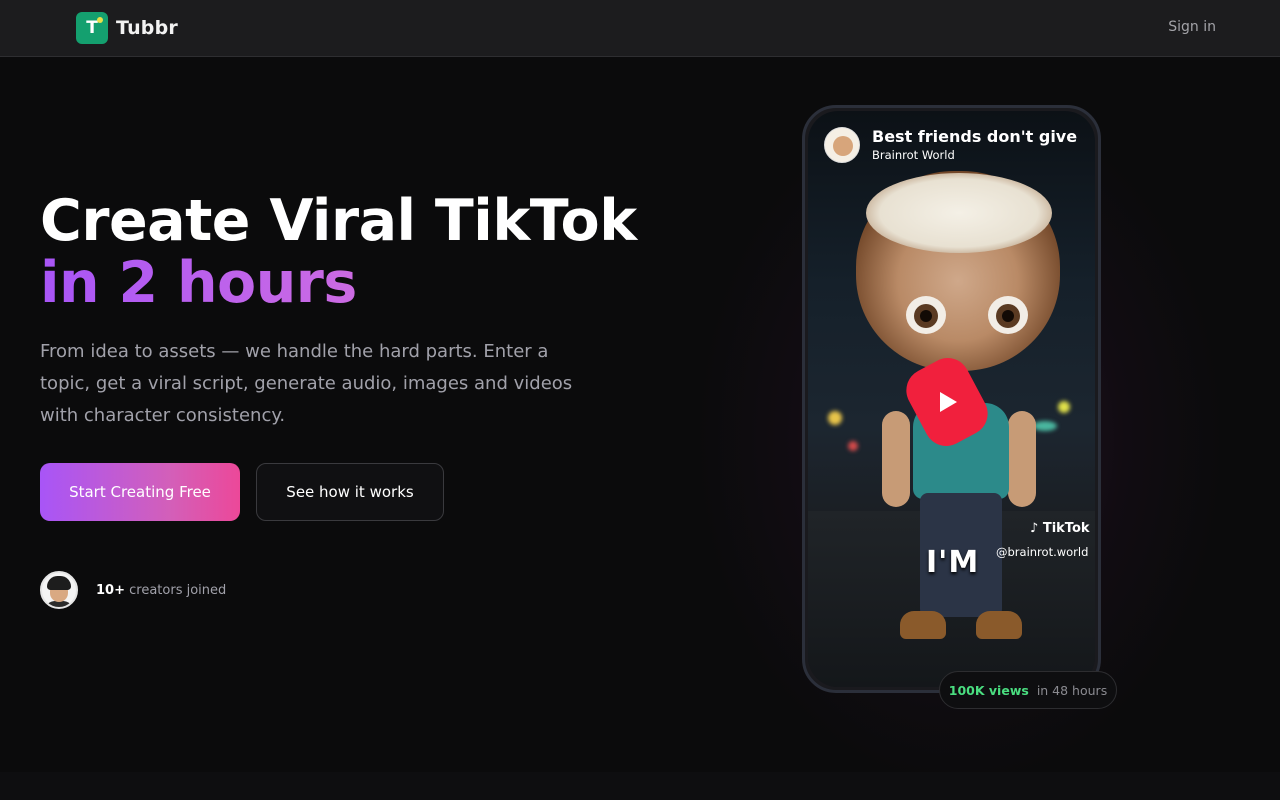 This screenshot has height=800, width=1280. What do you see at coordinates (999, 625) in the screenshot?
I see `right-shoe` at bounding box center [999, 625].